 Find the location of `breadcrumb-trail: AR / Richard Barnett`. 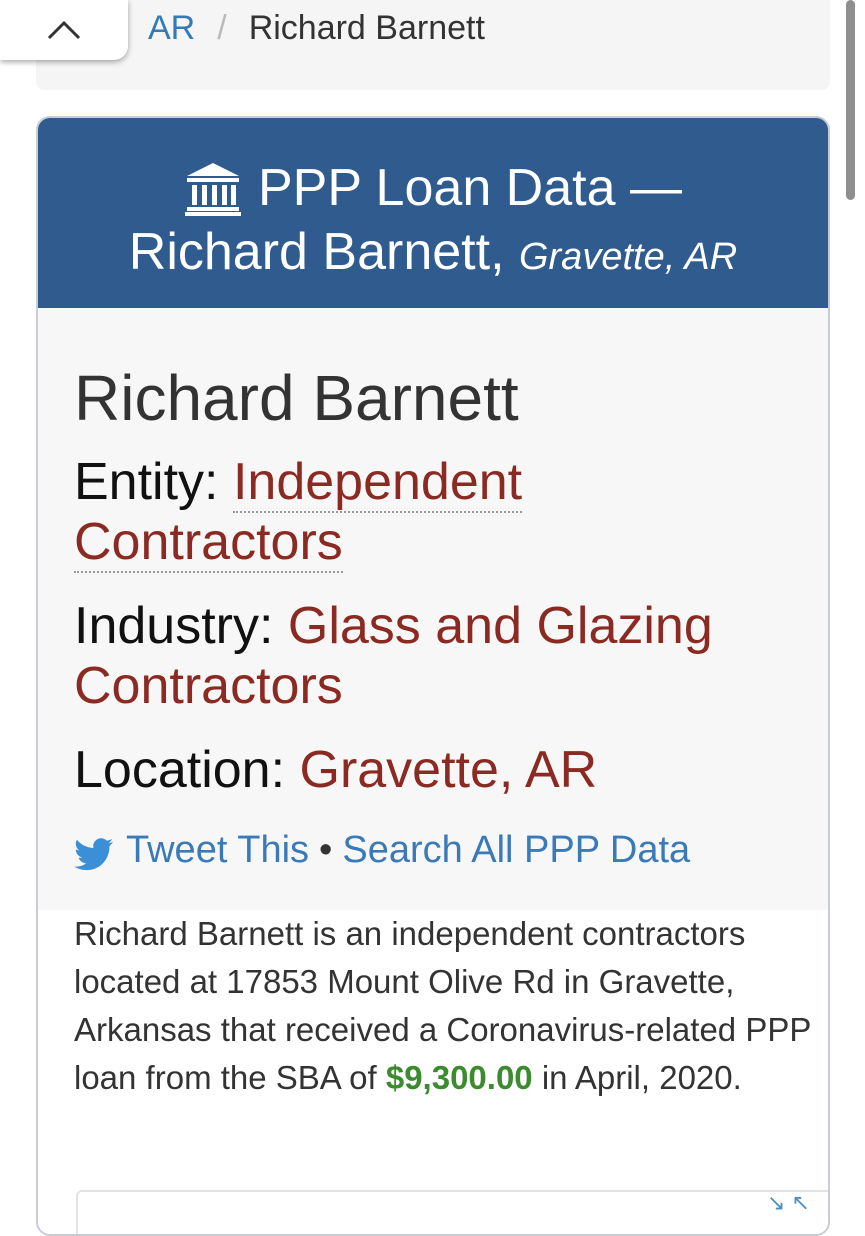

breadcrumb-trail: AR / Richard Barnett is located at coordinates (316, 28).